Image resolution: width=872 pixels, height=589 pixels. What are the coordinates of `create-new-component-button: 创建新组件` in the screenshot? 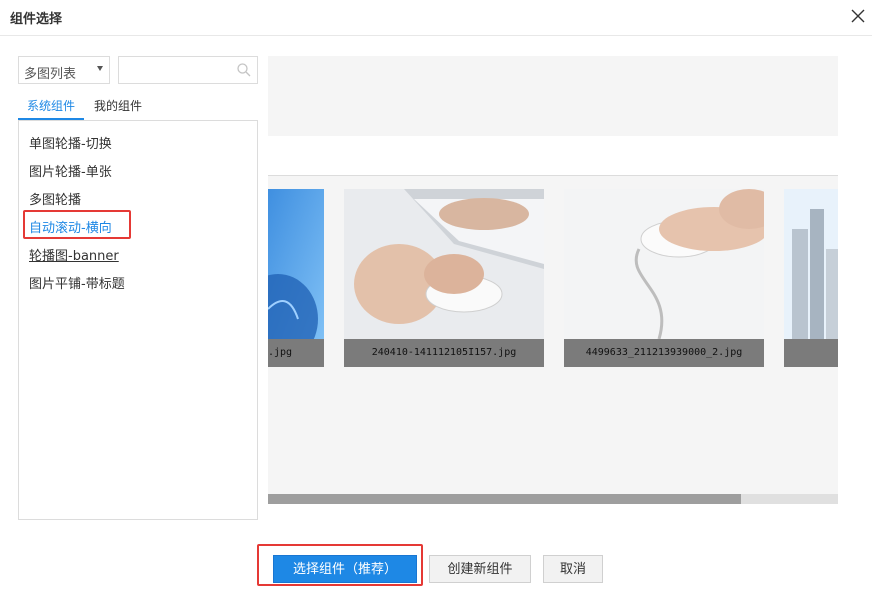 It's located at (480, 569).